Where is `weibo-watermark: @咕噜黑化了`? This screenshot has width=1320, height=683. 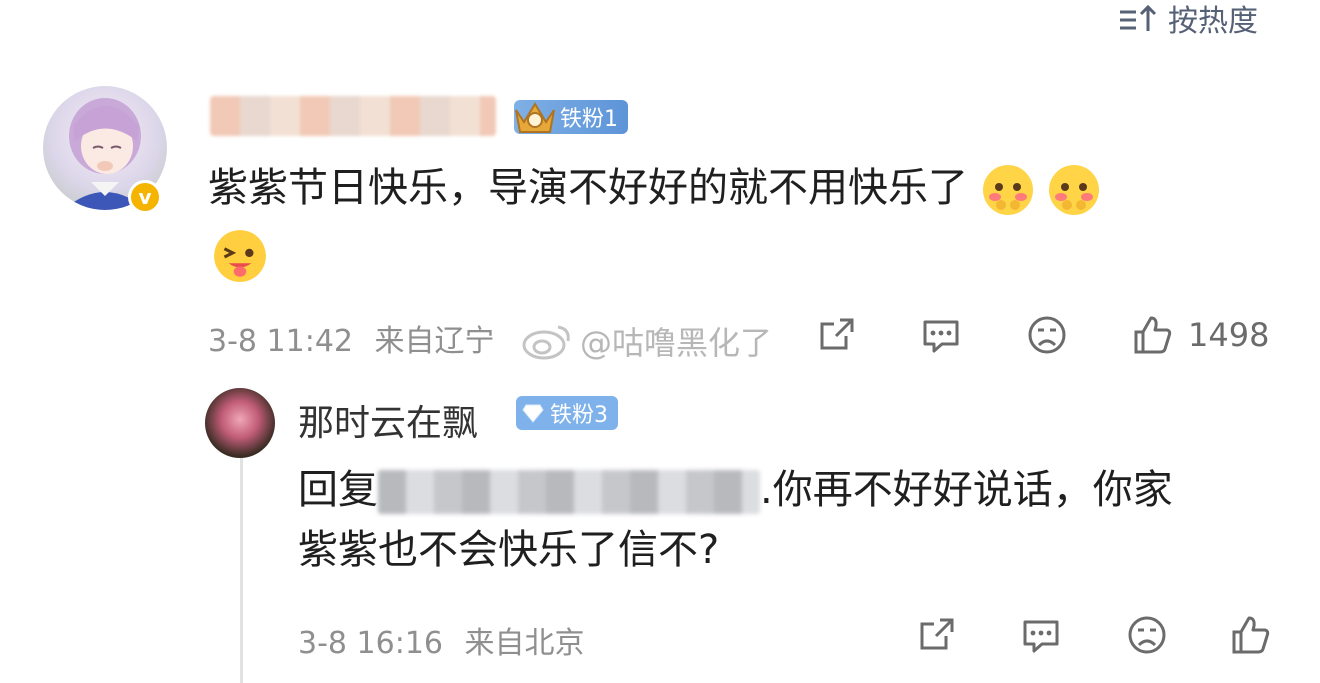
weibo-watermark: @咕噜黑化了 is located at coordinates (647, 341).